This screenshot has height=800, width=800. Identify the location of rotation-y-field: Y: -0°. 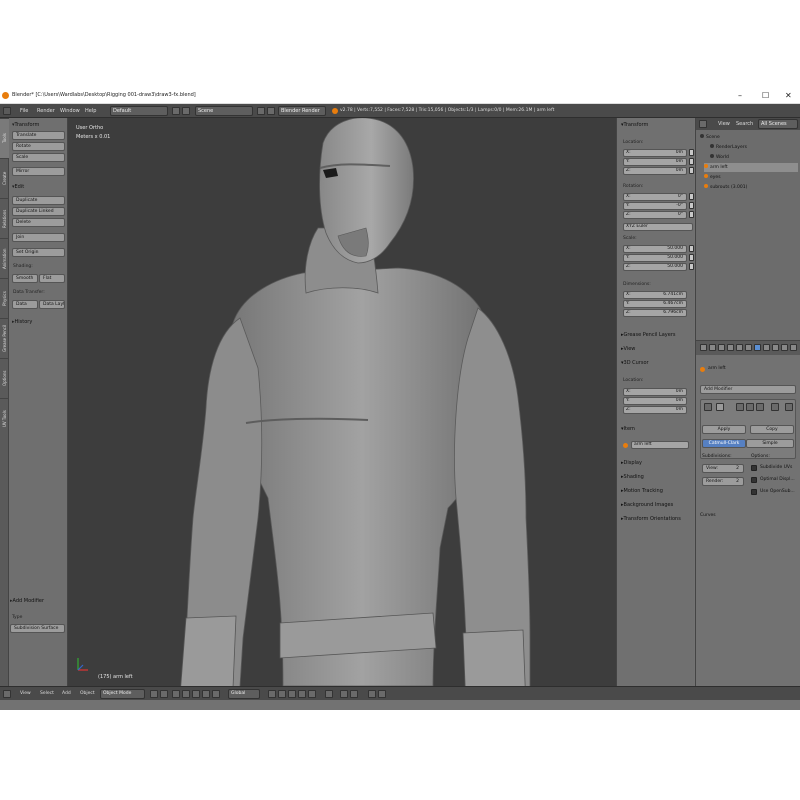
(655, 206).